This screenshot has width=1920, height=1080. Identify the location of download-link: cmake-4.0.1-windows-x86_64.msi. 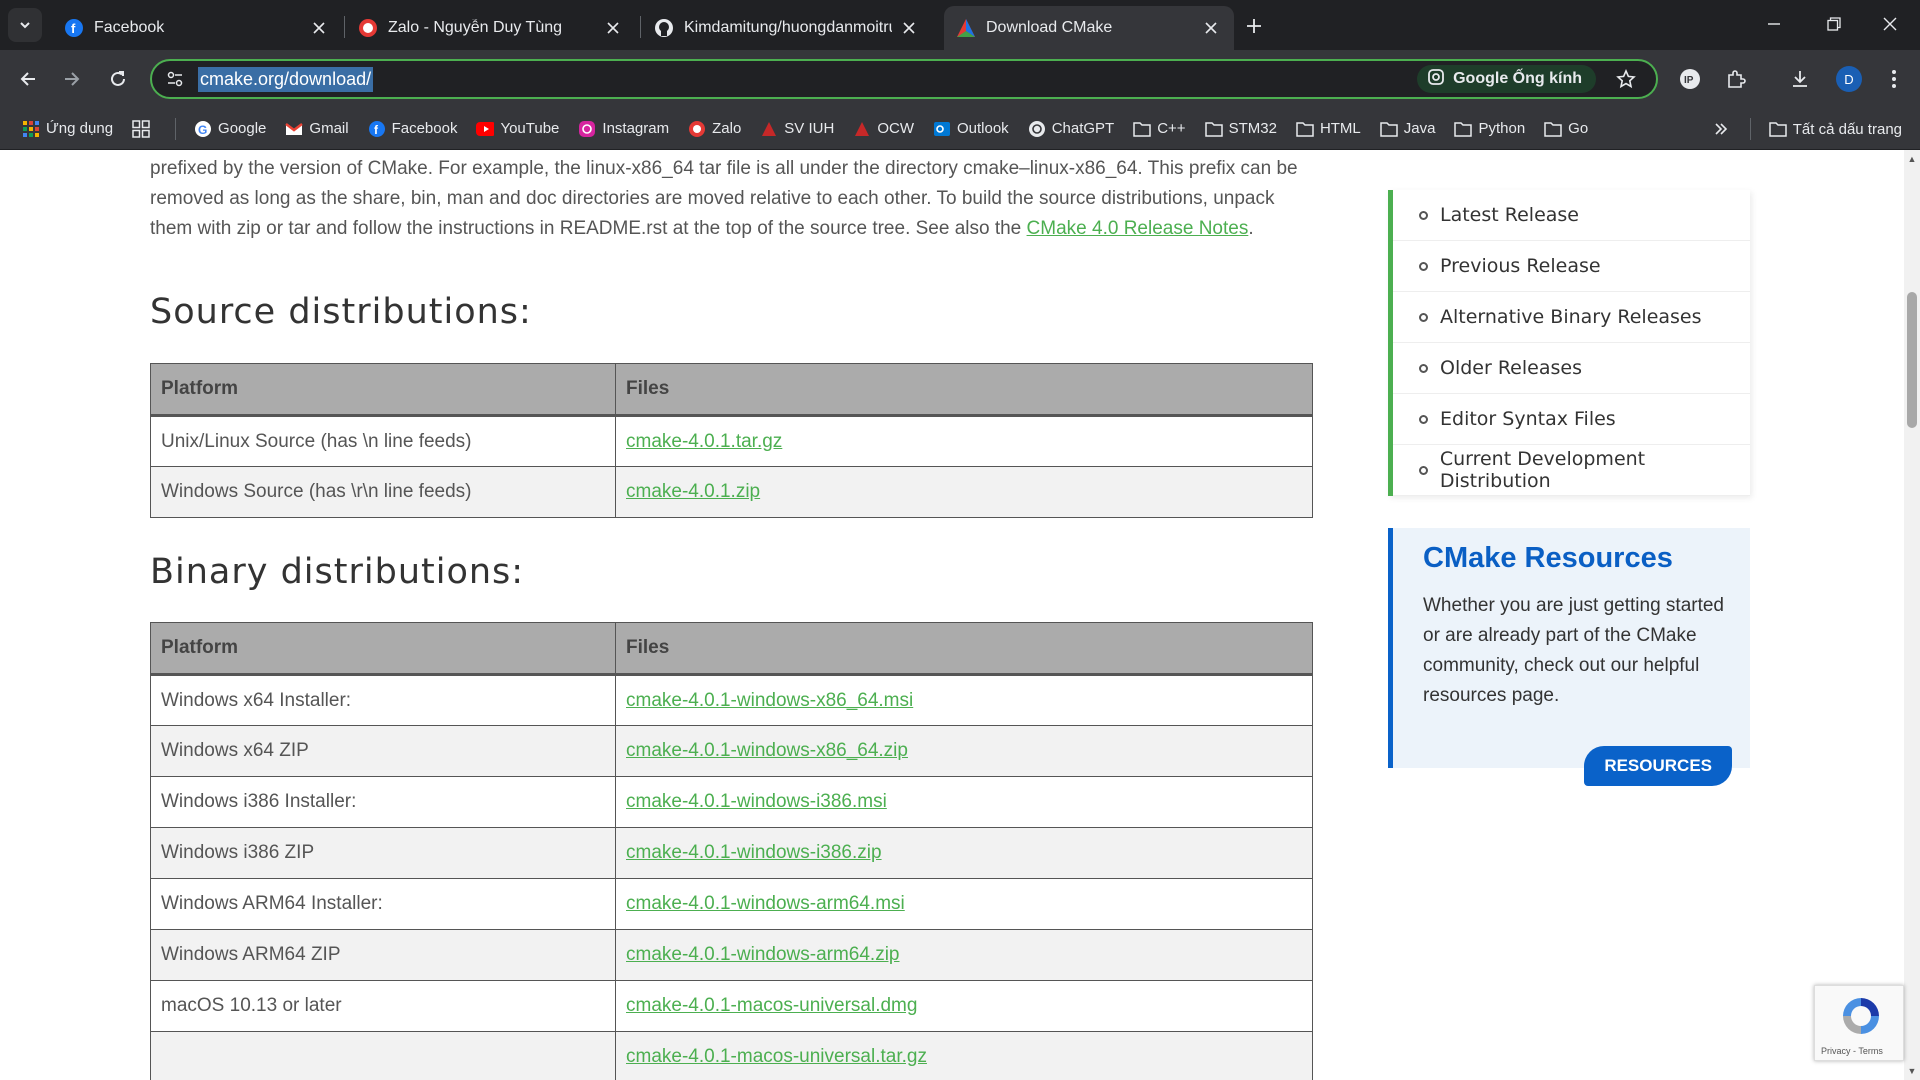
(769, 700).